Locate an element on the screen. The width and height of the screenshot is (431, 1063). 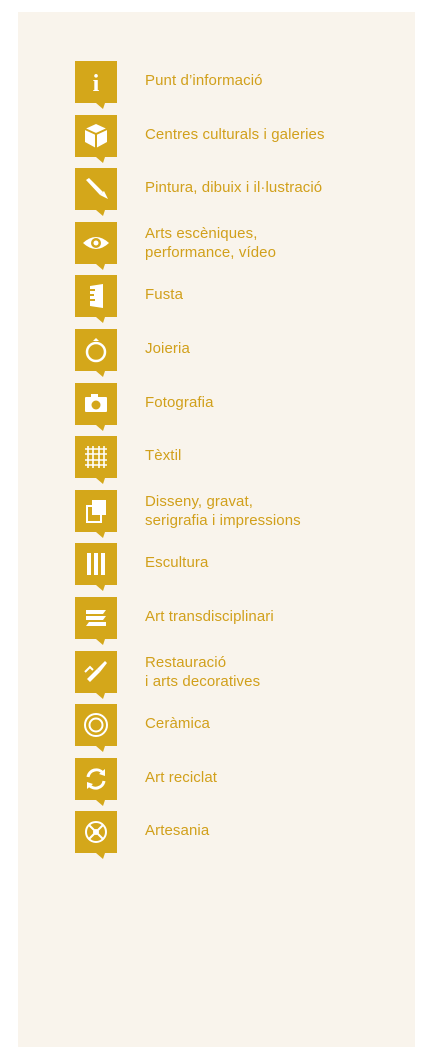
legend-item-recycle: Art reciclat is located at coordinates (240, 783).